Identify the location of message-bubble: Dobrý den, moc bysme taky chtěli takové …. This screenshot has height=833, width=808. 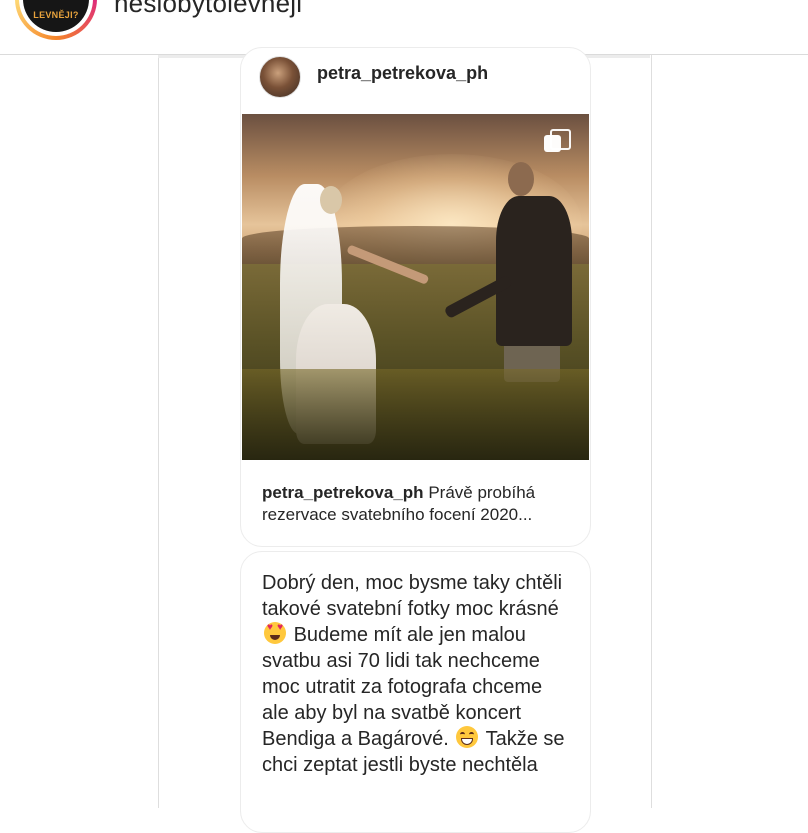
(415, 692).